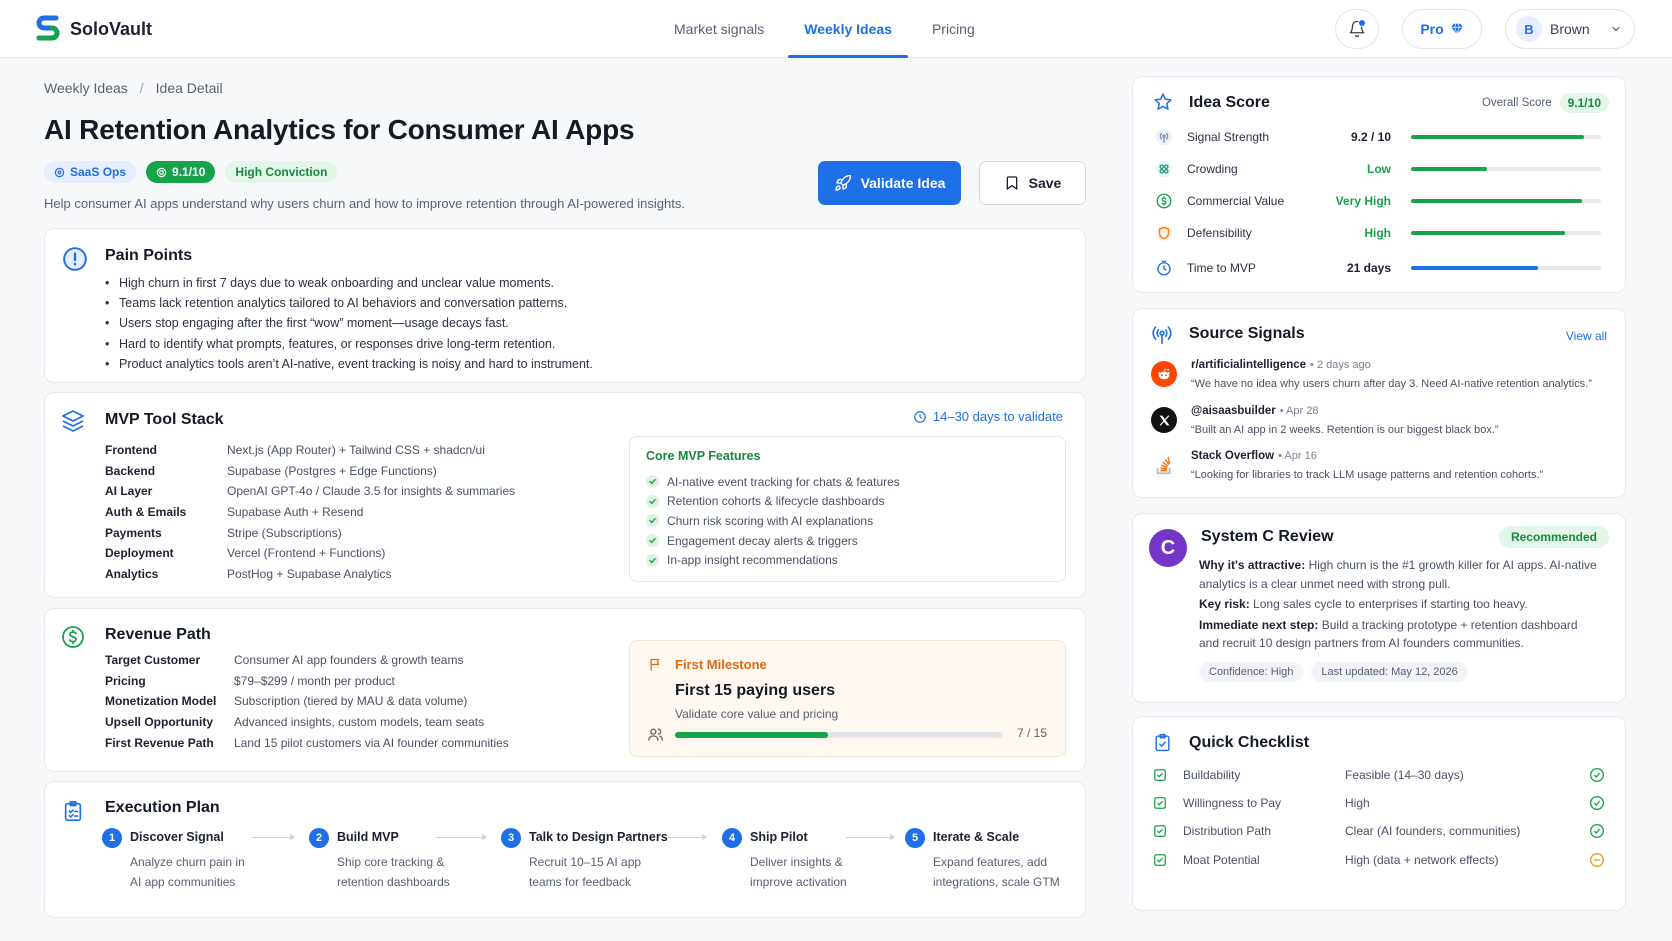  I want to click on execution-plan-title: Execution Plan, so click(162, 807).